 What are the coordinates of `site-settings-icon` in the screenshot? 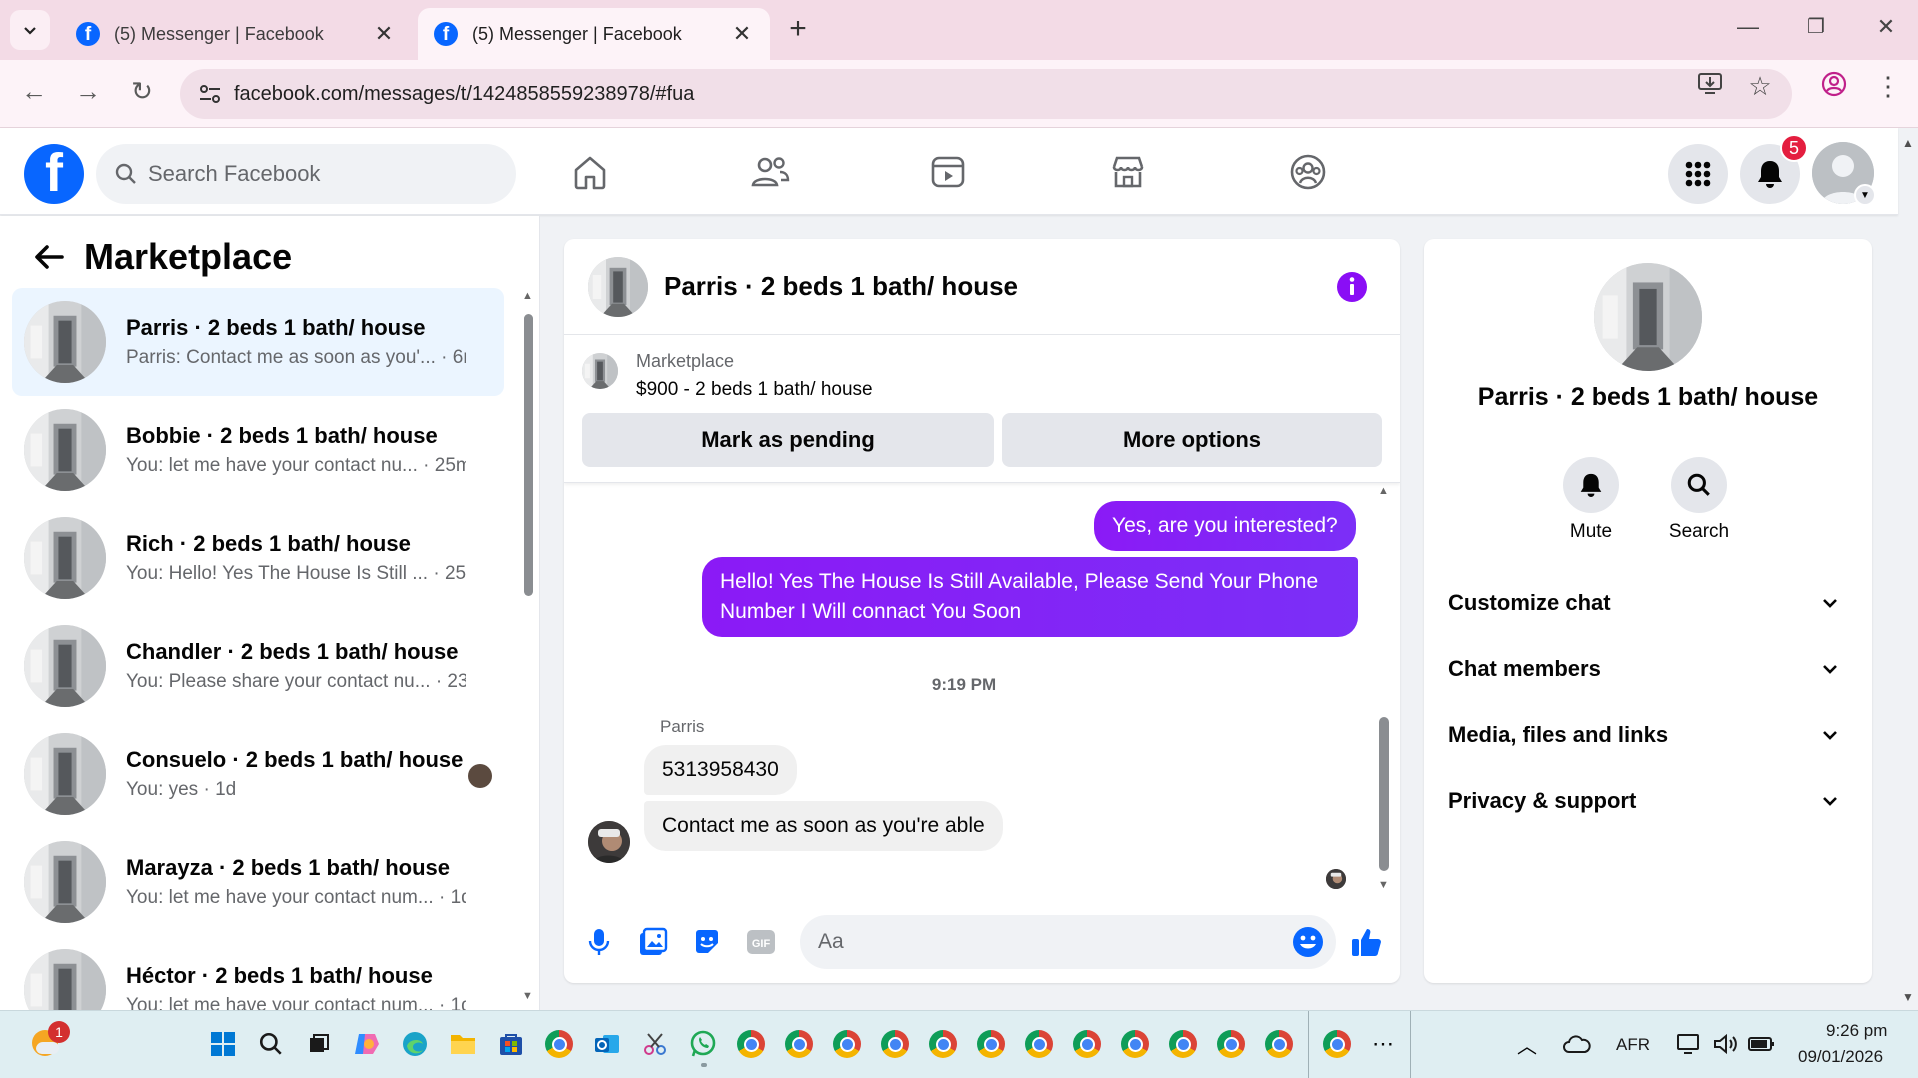 It's located at (210, 94).